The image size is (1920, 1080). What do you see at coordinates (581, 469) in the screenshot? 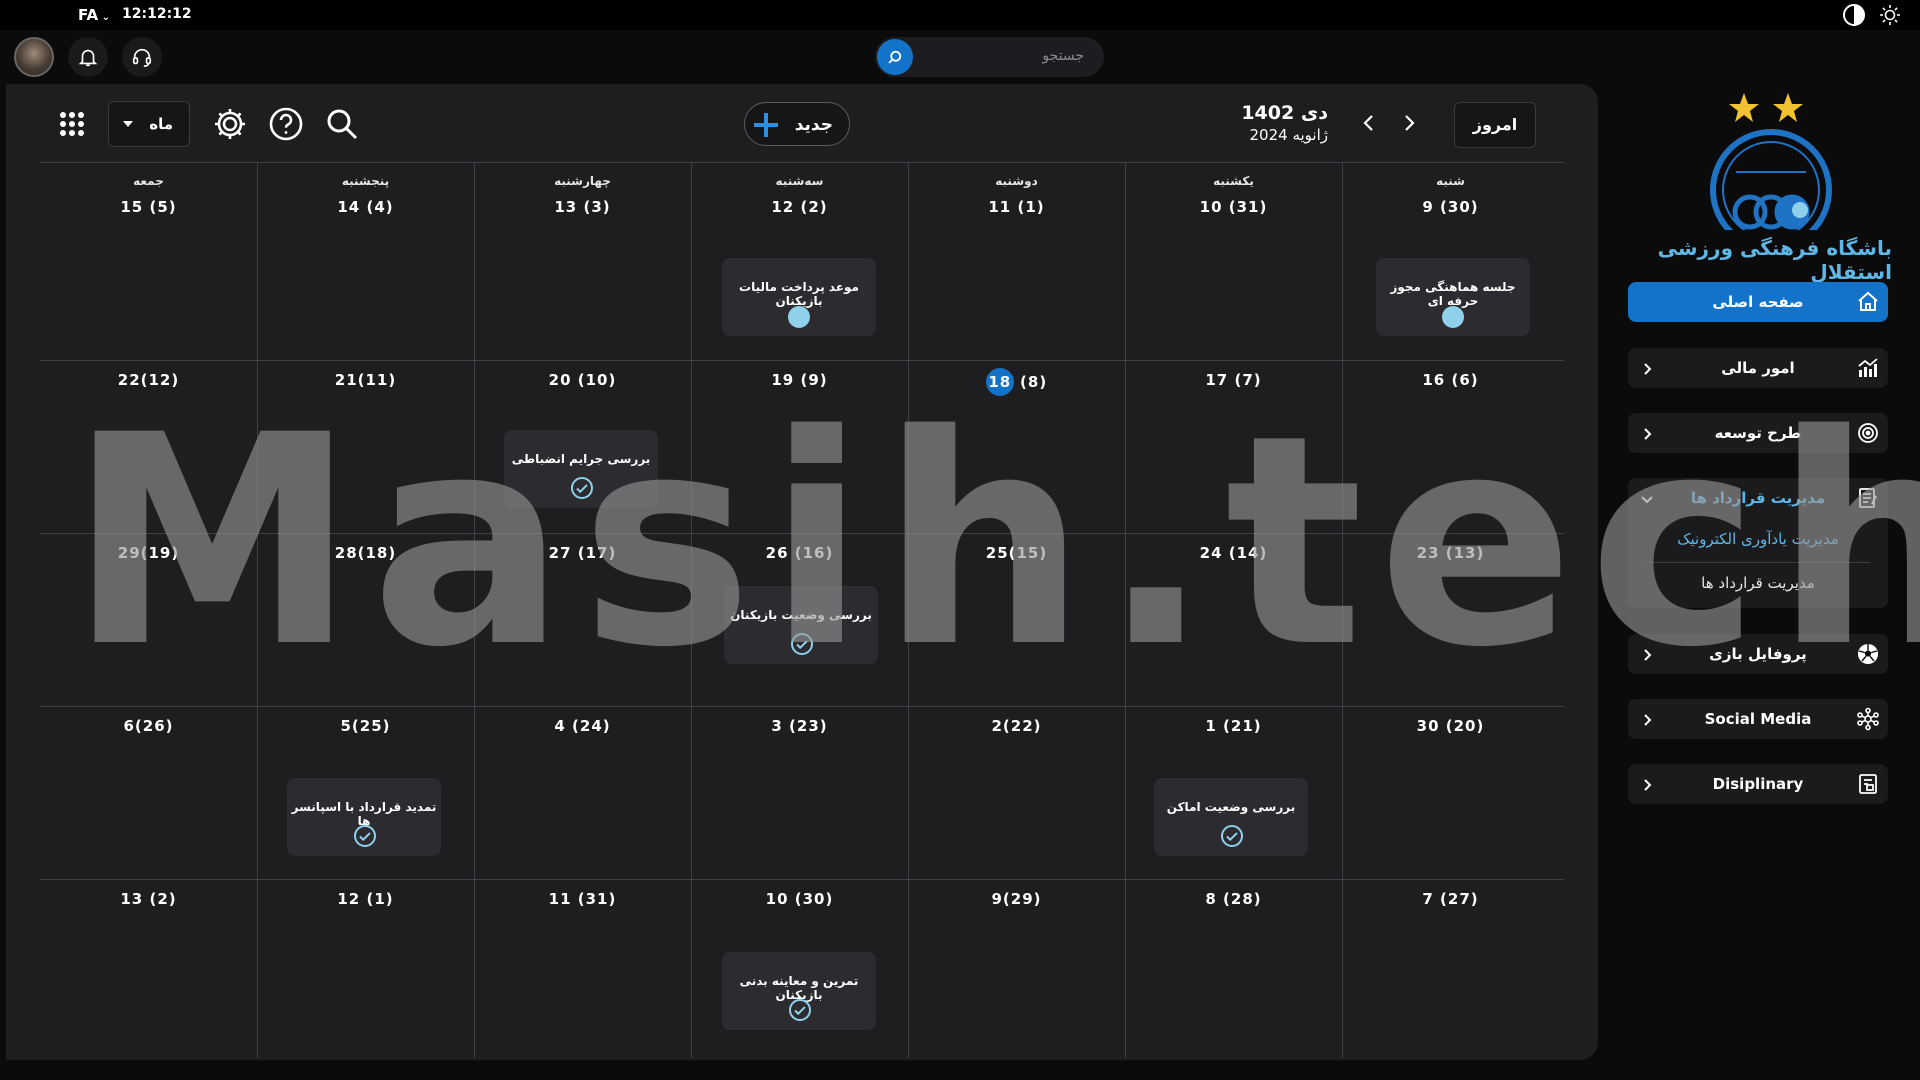
I see `calendar-event: بررسی جرایم انضباطی` at bounding box center [581, 469].